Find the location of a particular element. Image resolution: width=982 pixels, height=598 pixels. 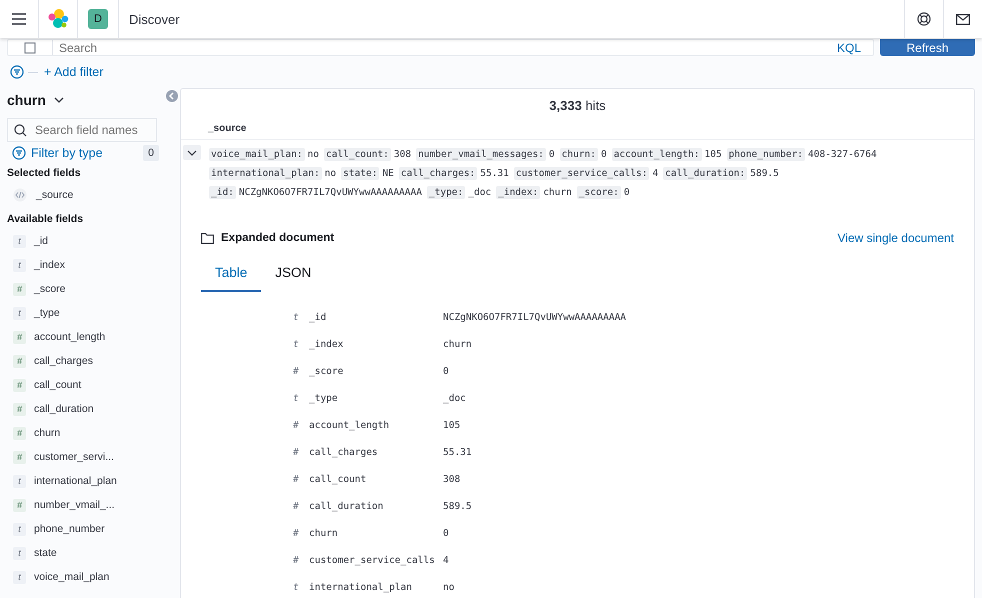

section-title: Expanded document is located at coordinates (277, 238).